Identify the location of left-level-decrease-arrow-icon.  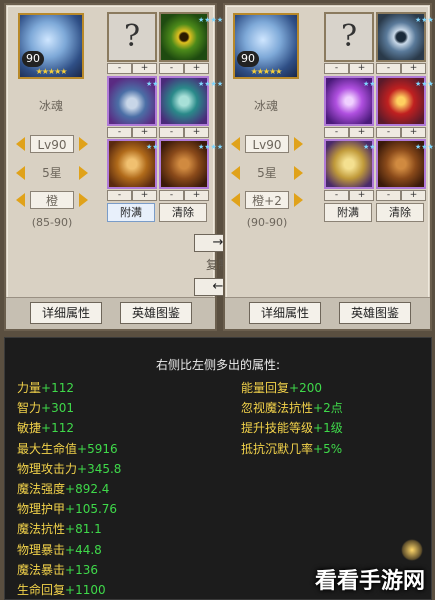
(20, 144).